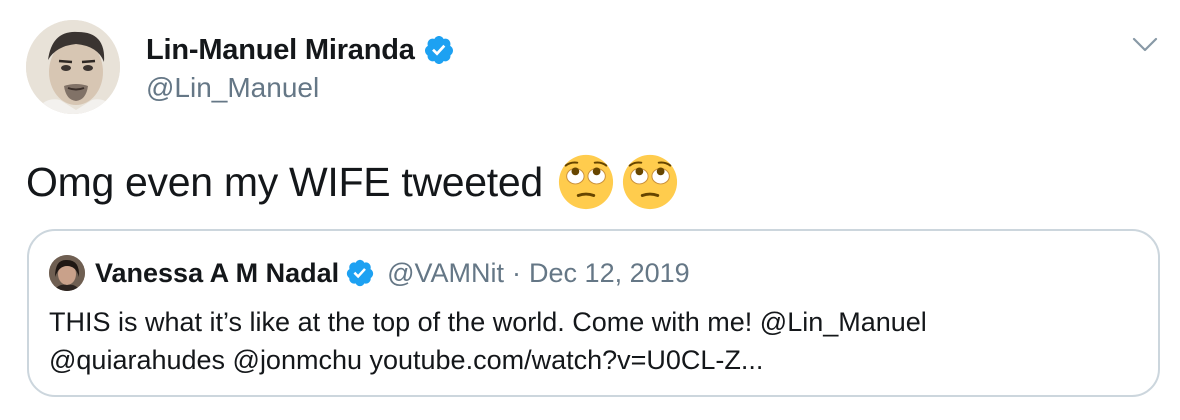 The height and width of the screenshot is (420, 1180). Describe the element at coordinates (232, 88) in the screenshot. I see `author-handle: @Lin_Manuel` at that location.